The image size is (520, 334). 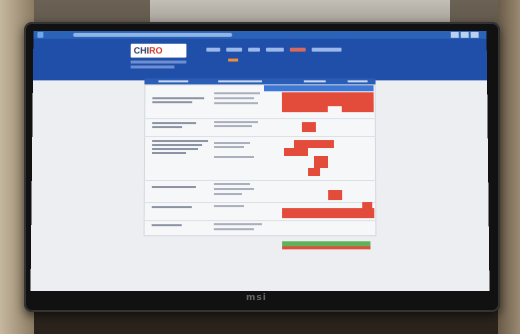 I want to click on highlight-row, so click(x=318, y=88).